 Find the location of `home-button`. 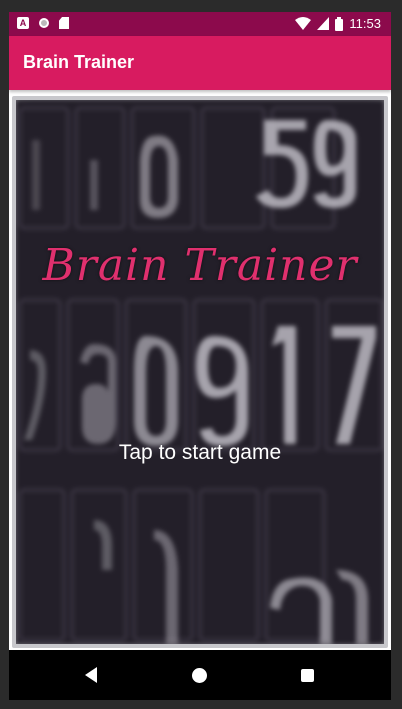

home-button is located at coordinates (199, 675).